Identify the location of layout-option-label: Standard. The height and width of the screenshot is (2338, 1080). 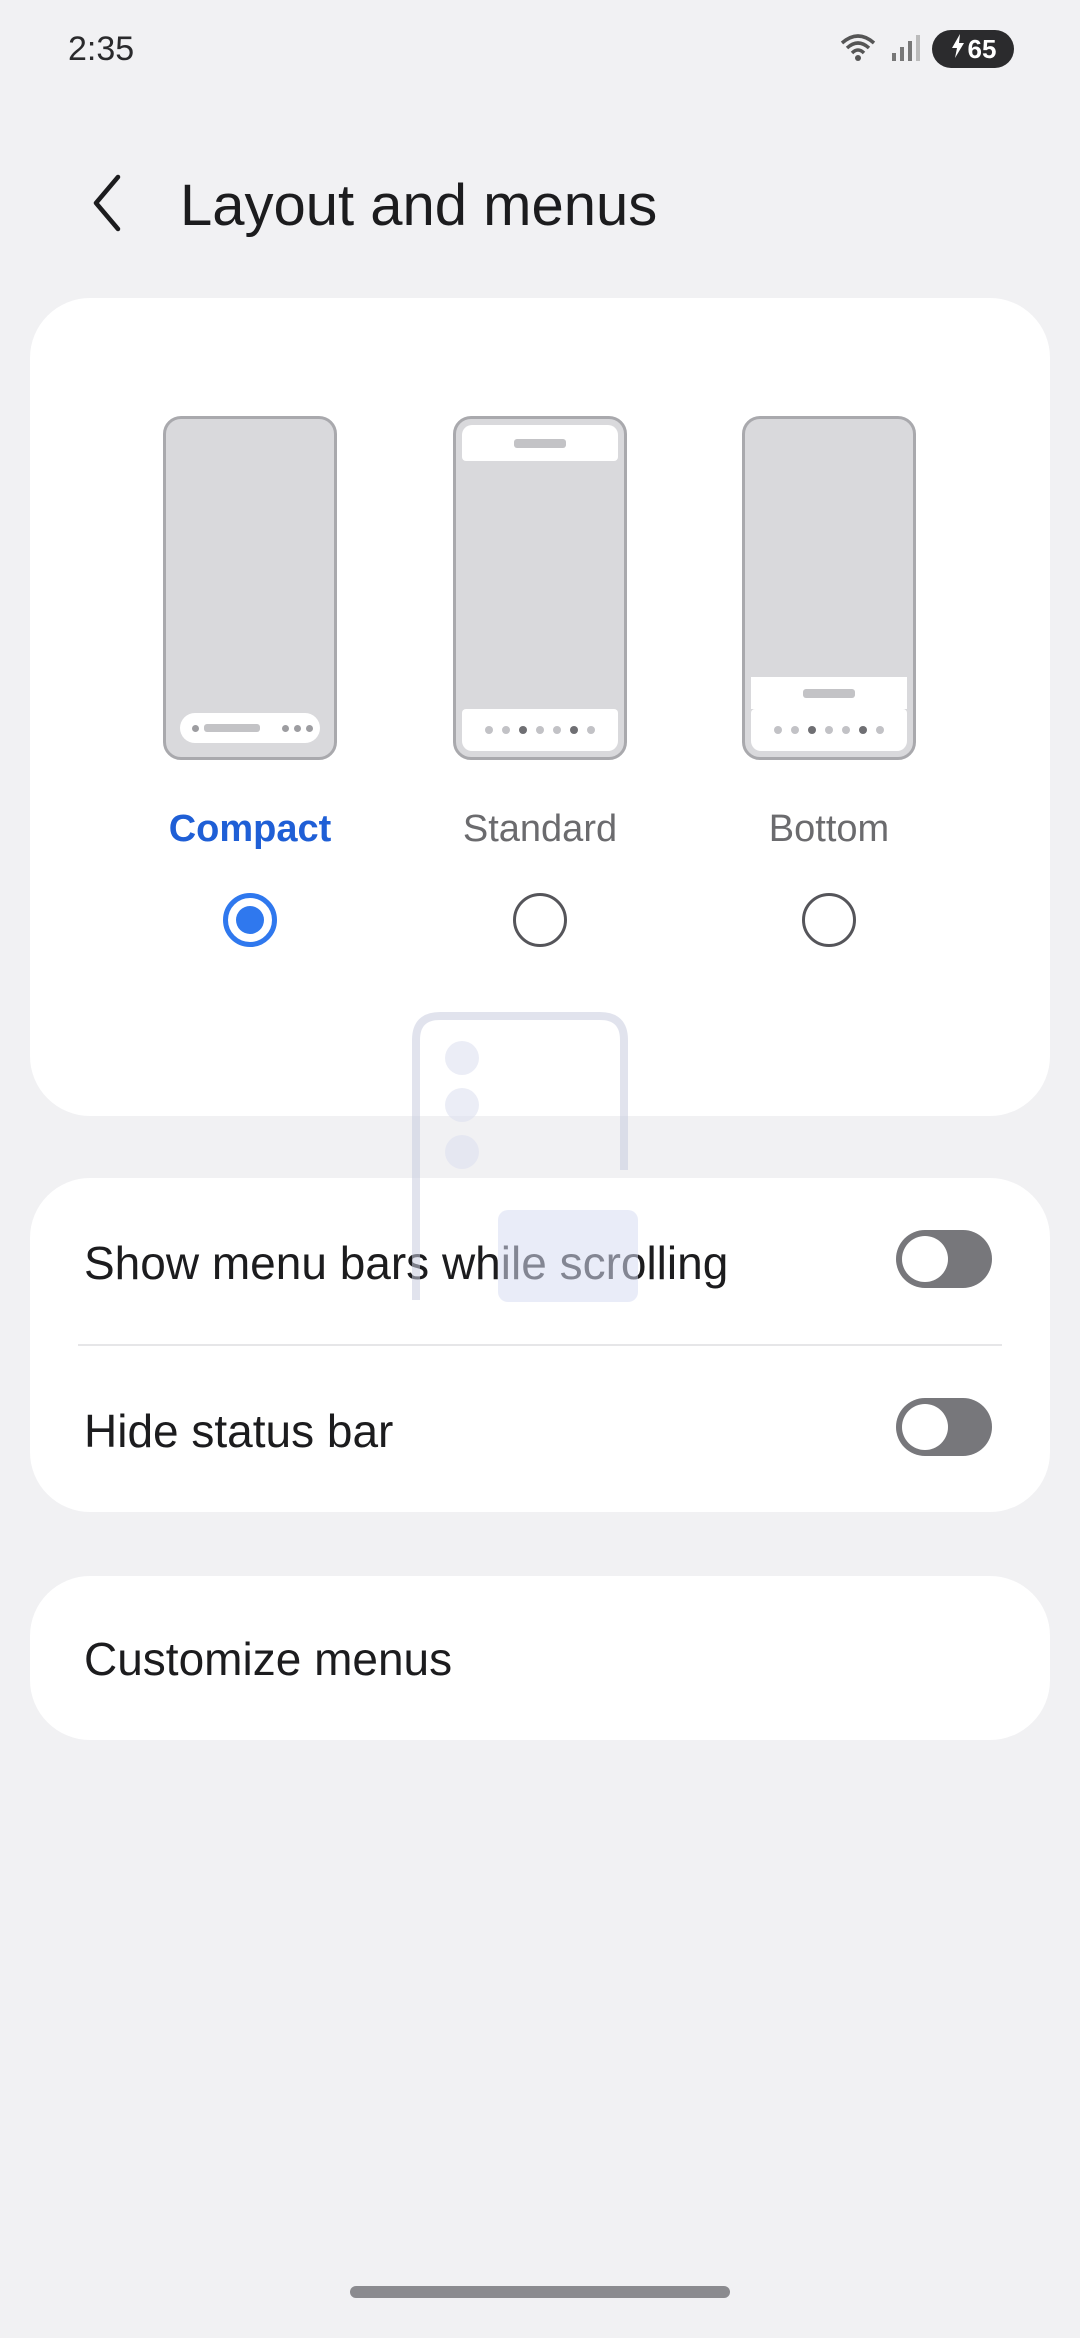
(540, 829).